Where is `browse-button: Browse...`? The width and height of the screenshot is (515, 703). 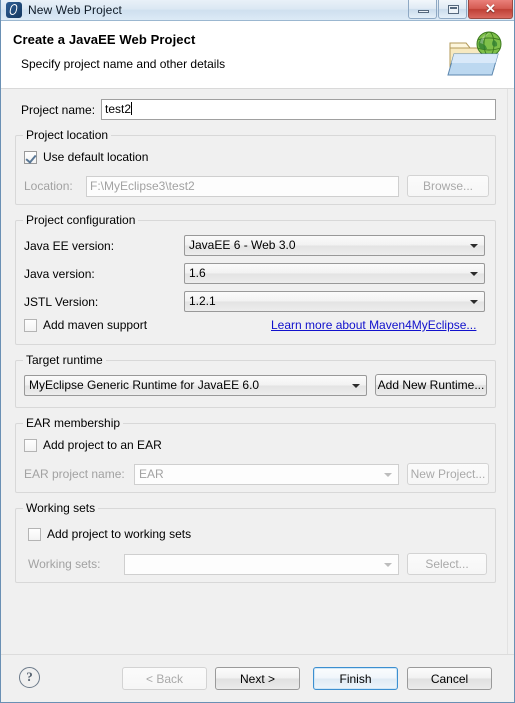 browse-button: Browse... is located at coordinates (448, 186).